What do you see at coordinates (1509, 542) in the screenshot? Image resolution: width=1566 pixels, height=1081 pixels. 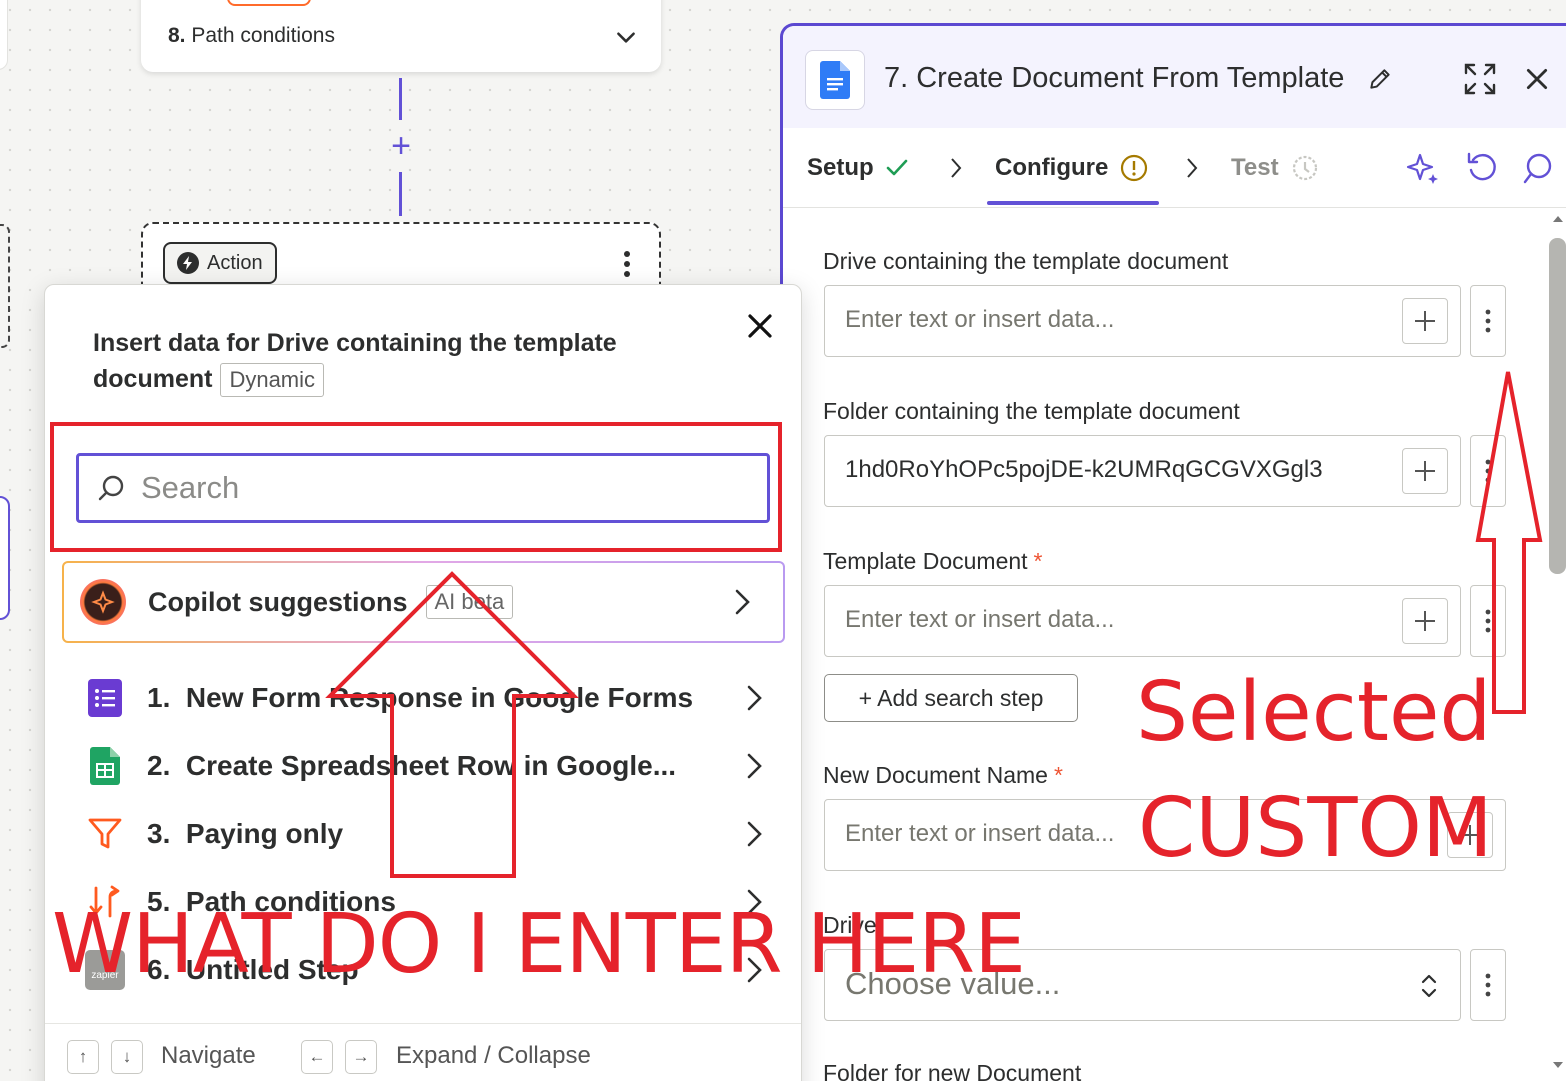 I see `annotation-arrow-up-right` at bounding box center [1509, 542].